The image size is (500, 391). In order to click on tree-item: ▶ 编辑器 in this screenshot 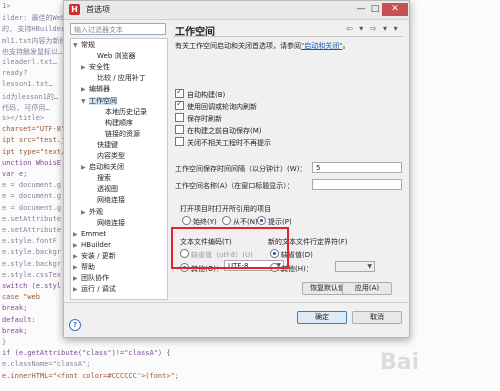, I will do `click(95, 89)`.